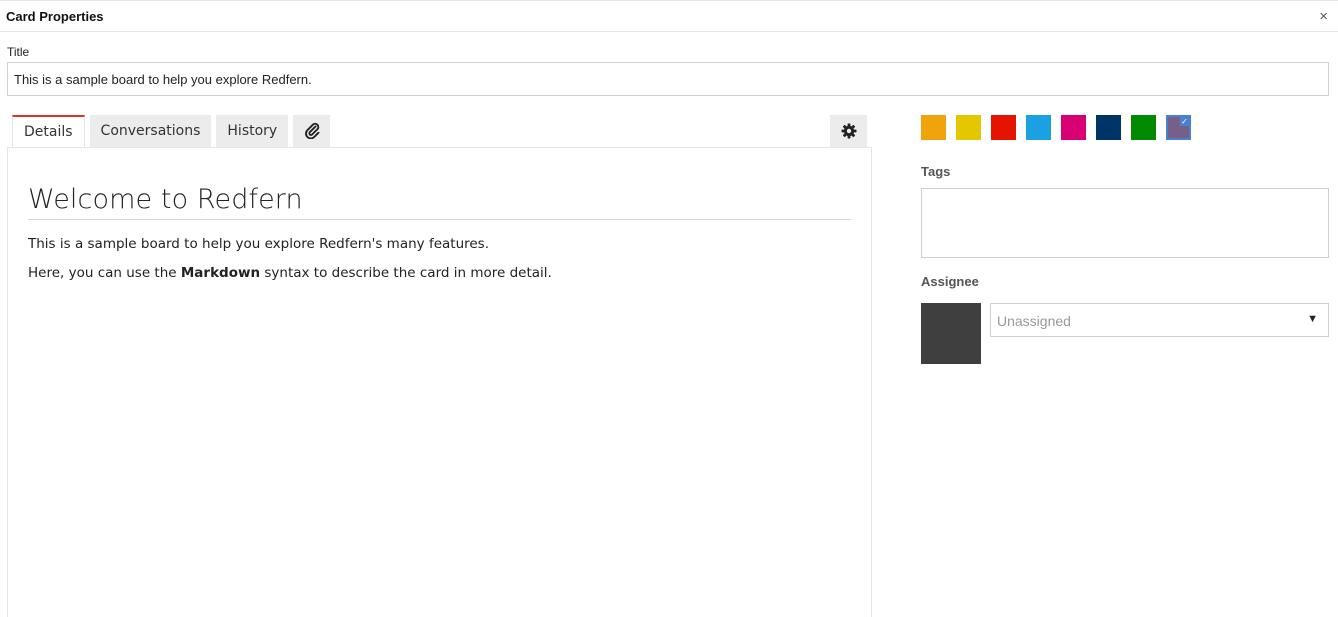 Image resolution: width=1338 pixels, height=617 pixels. Describe the element at coordinates (968, 127) in the screenshot. I see `color-swatch-yellow` at that location.